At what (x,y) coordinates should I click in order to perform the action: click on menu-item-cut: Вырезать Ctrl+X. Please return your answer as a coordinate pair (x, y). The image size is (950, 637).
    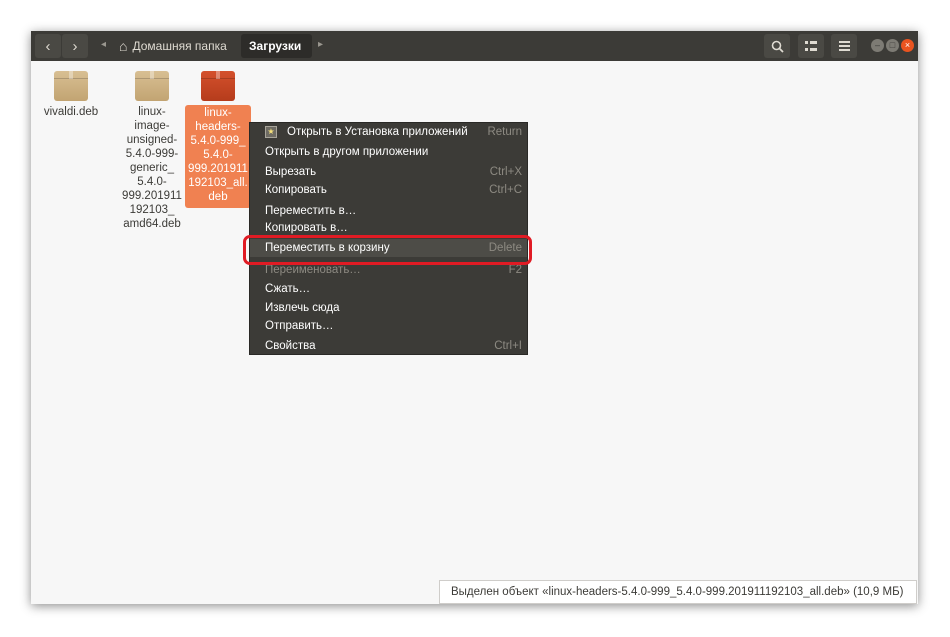
    Looking at the image, I should click on (388, 172).